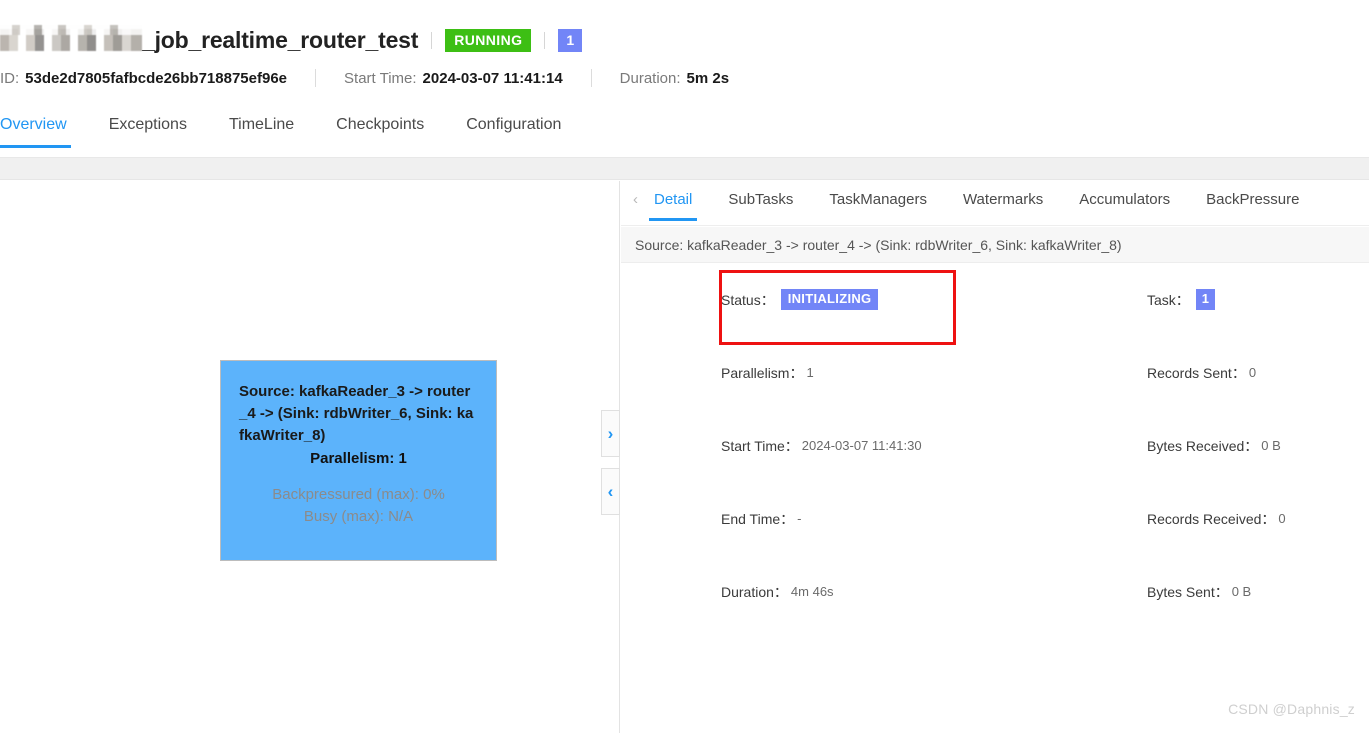 The image size is (1369, 733). What do you see at coordinates (1252, 372) in the screenshot?
I see `records-sent-value: 0` at bounding box center [1252, 372].